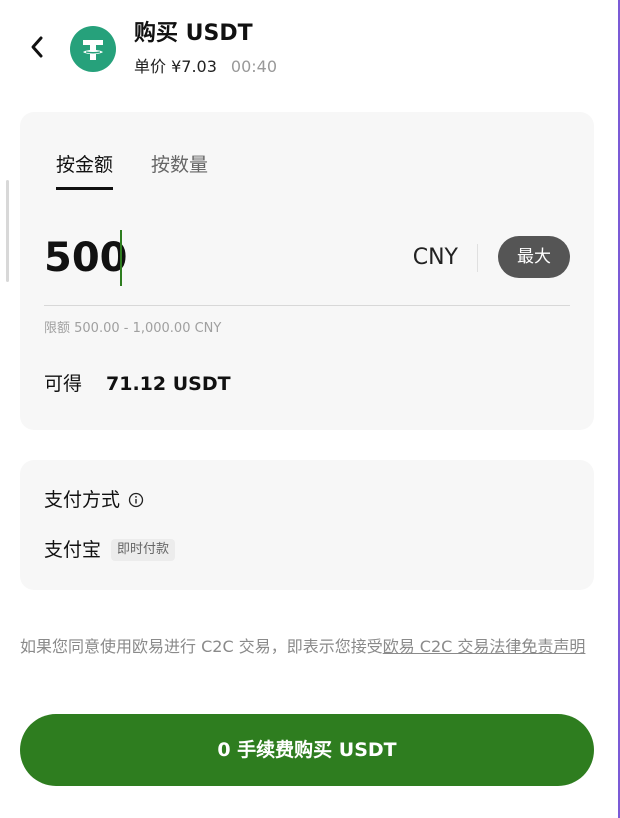 The image size is (620, 818). What do you see at coordinates (307, 258) in the screenshot?
I see `amount-input-row: 500 CNY 最大` at bounding box center [307, 258].